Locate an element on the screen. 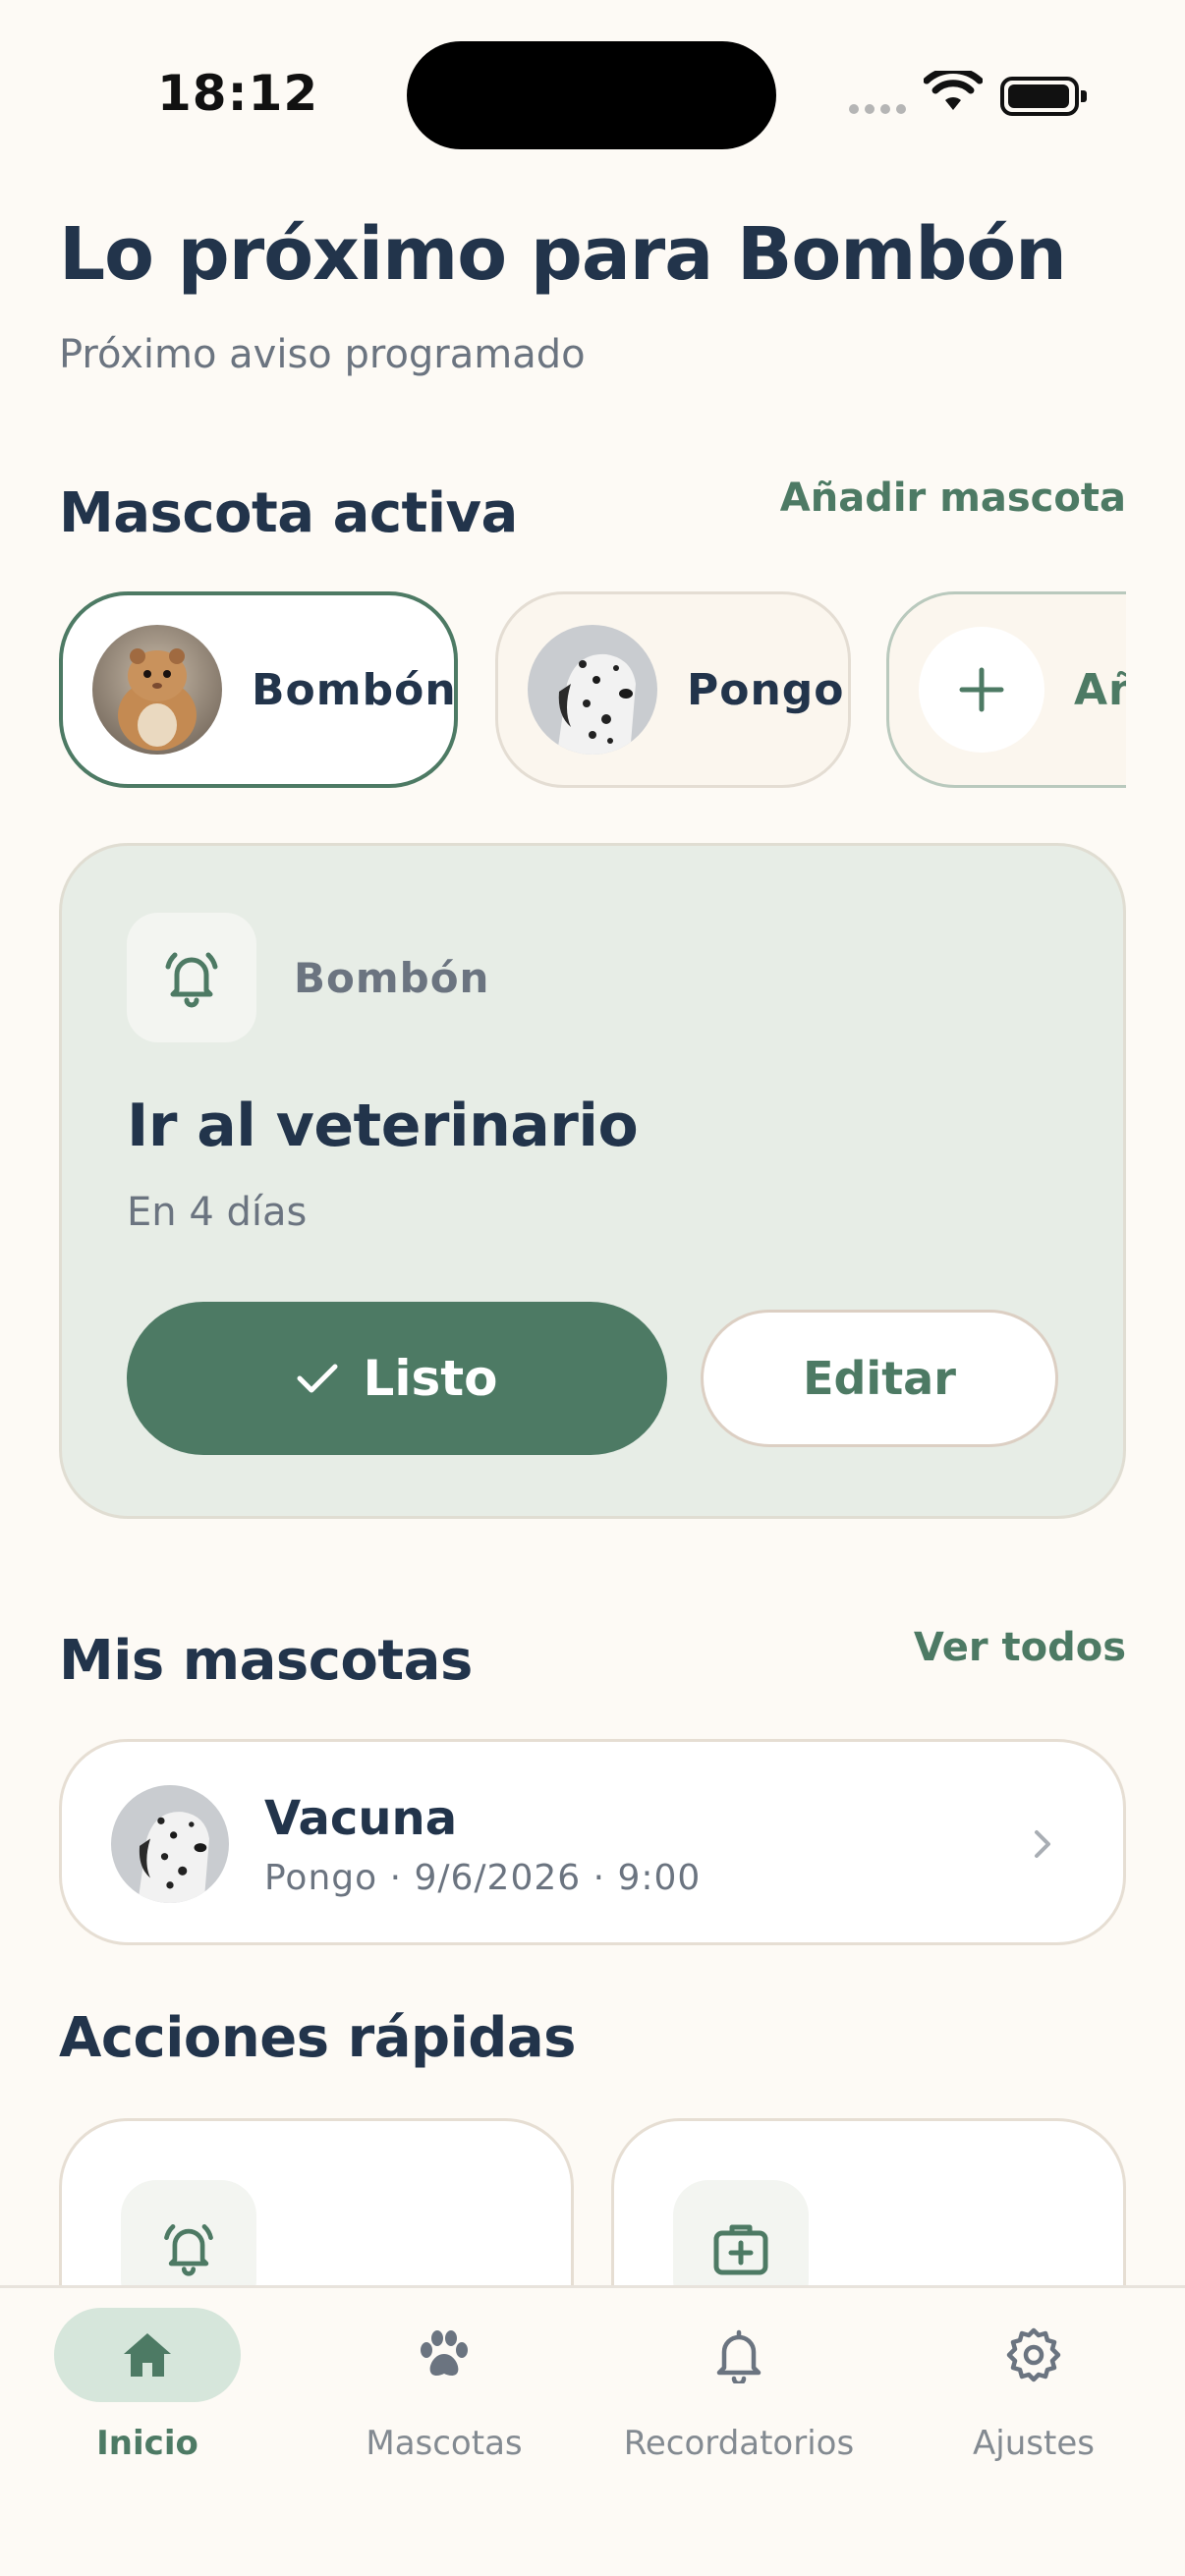  pet-chip-pongo: Pongo is located at coordinates (673, 689).